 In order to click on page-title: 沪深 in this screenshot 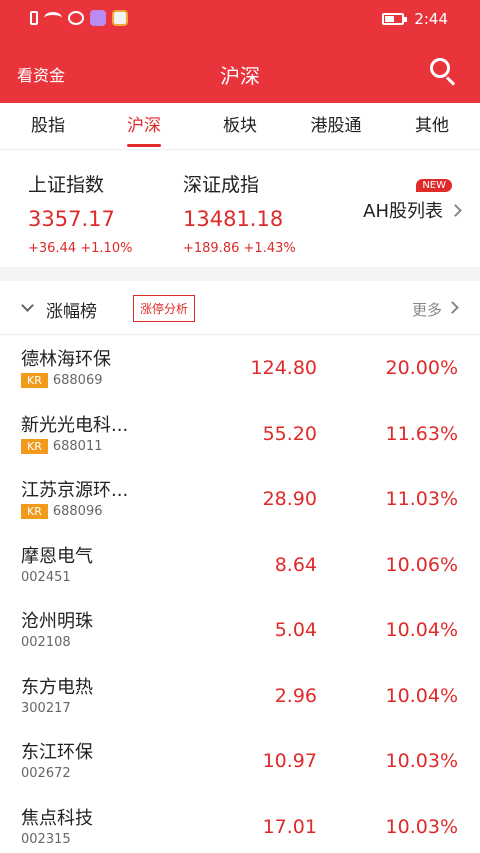, I will do `click(240, 76)`.